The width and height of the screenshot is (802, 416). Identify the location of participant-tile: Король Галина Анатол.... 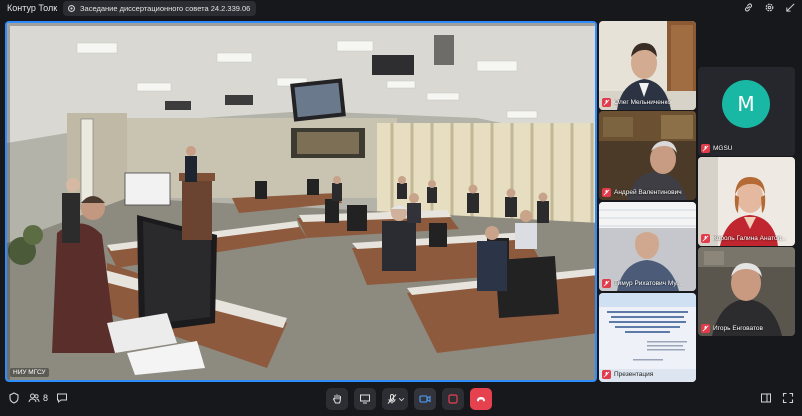
(746, 201).